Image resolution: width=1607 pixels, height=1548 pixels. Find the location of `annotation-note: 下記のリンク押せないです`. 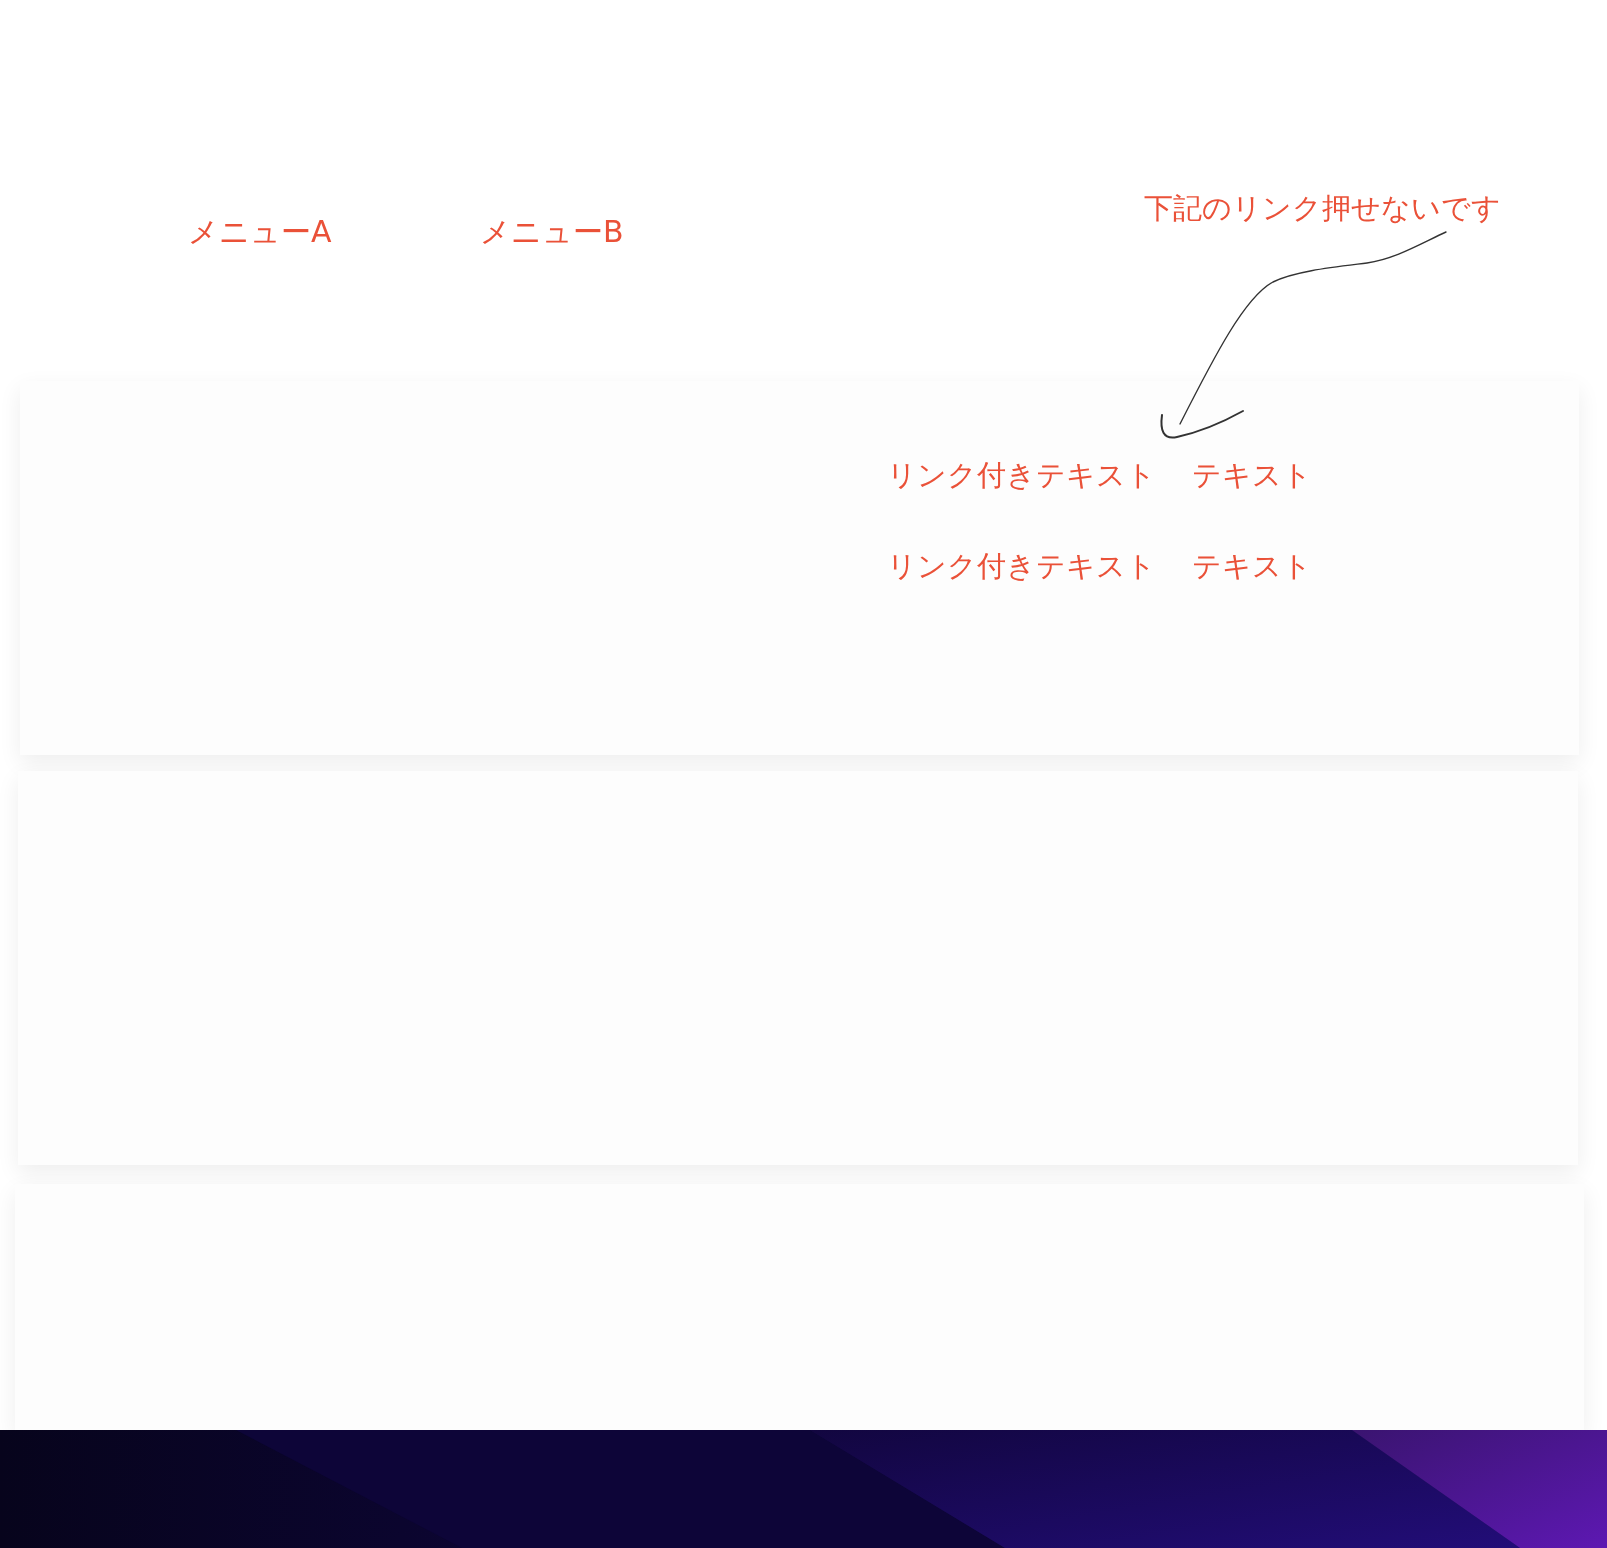

annotation-note: 下記のリンク押せないです is located at coordinates (1322, 208).